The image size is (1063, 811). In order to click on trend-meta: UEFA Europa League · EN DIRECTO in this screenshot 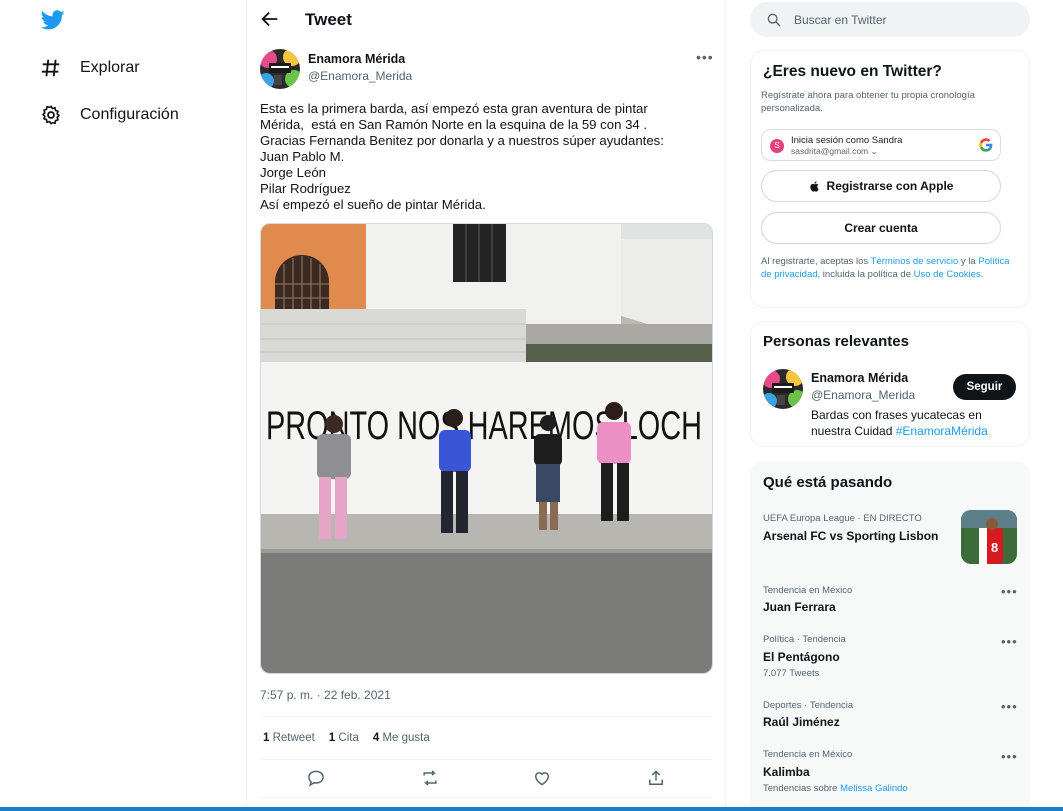, I will do `click(842, 518)`.